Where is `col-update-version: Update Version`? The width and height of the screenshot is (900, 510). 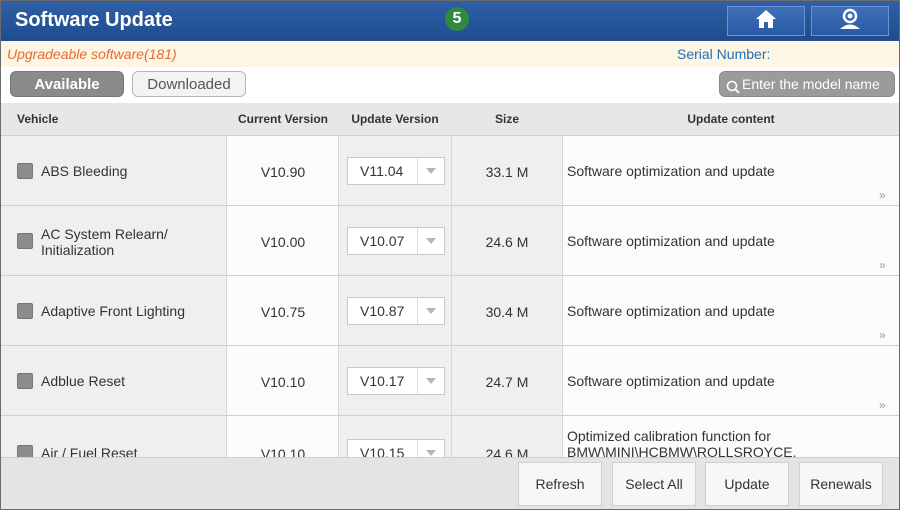
col-update-version: Update Version is located at coordinates (395, 119).